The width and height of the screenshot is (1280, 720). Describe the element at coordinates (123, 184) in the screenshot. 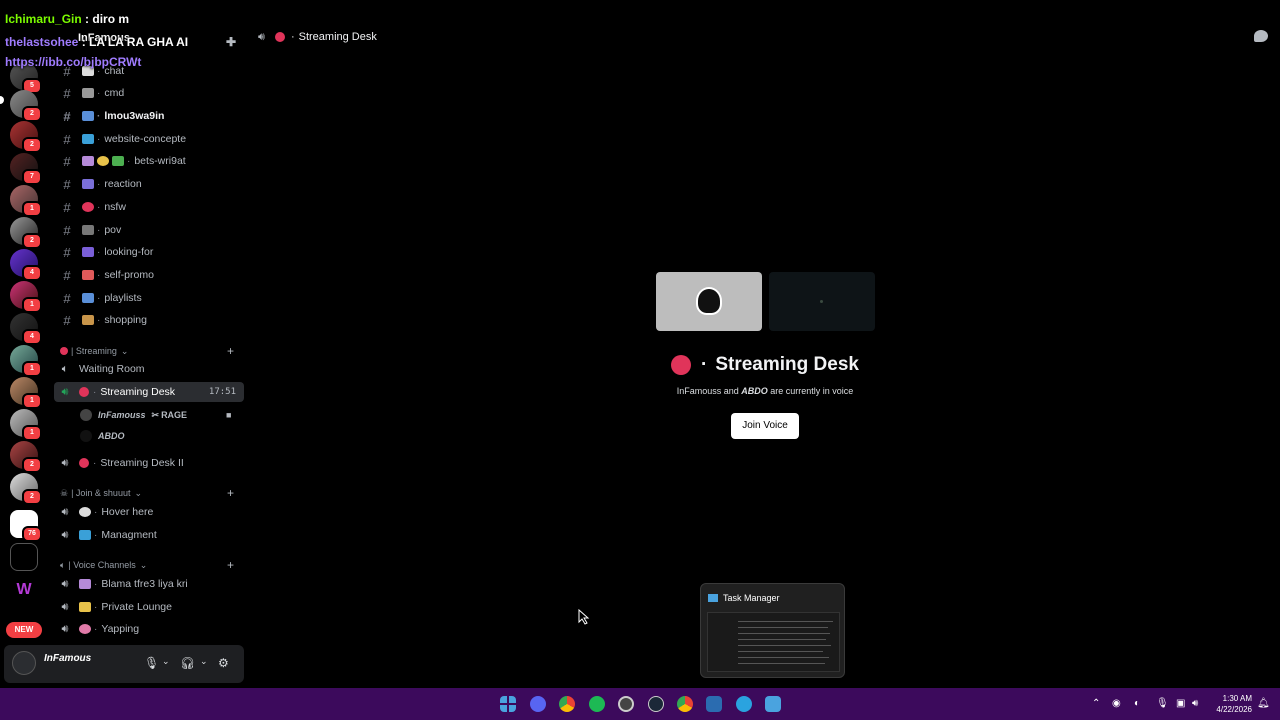

I see `channel-label: reaction` at that location.